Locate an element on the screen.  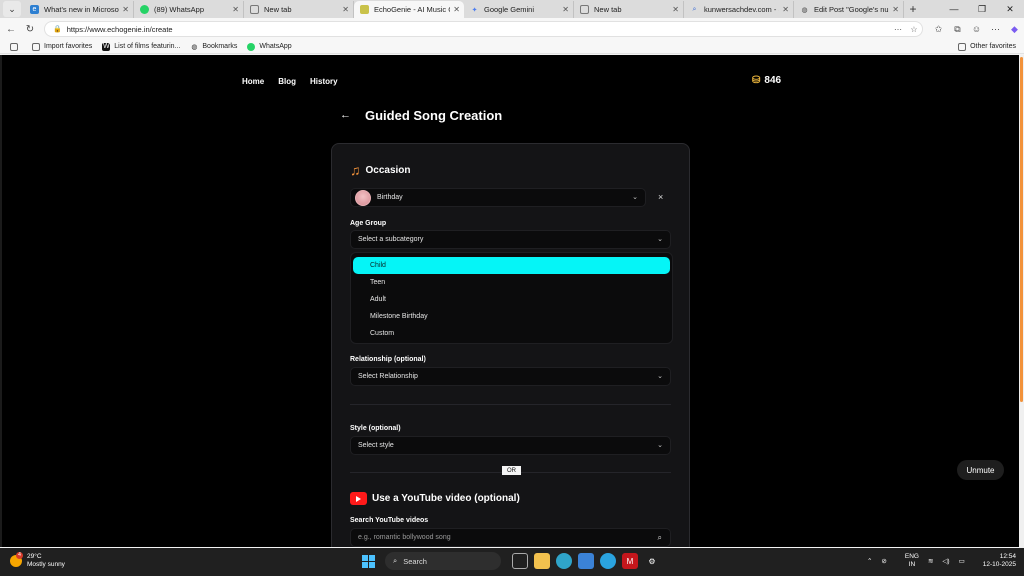
style-label: Style (optional) is located at coordinates (375, 428).